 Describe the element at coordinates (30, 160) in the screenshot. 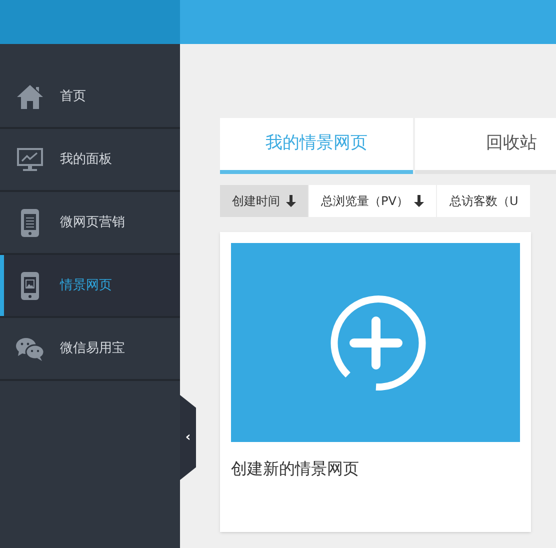

I see `monitor-chart-icon` at that location.